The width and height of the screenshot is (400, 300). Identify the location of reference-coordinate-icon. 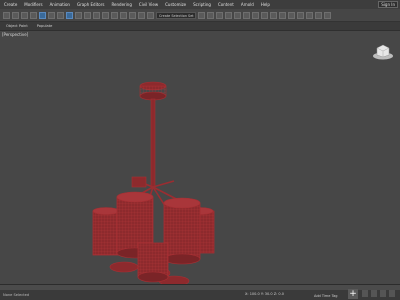
(96, 15).